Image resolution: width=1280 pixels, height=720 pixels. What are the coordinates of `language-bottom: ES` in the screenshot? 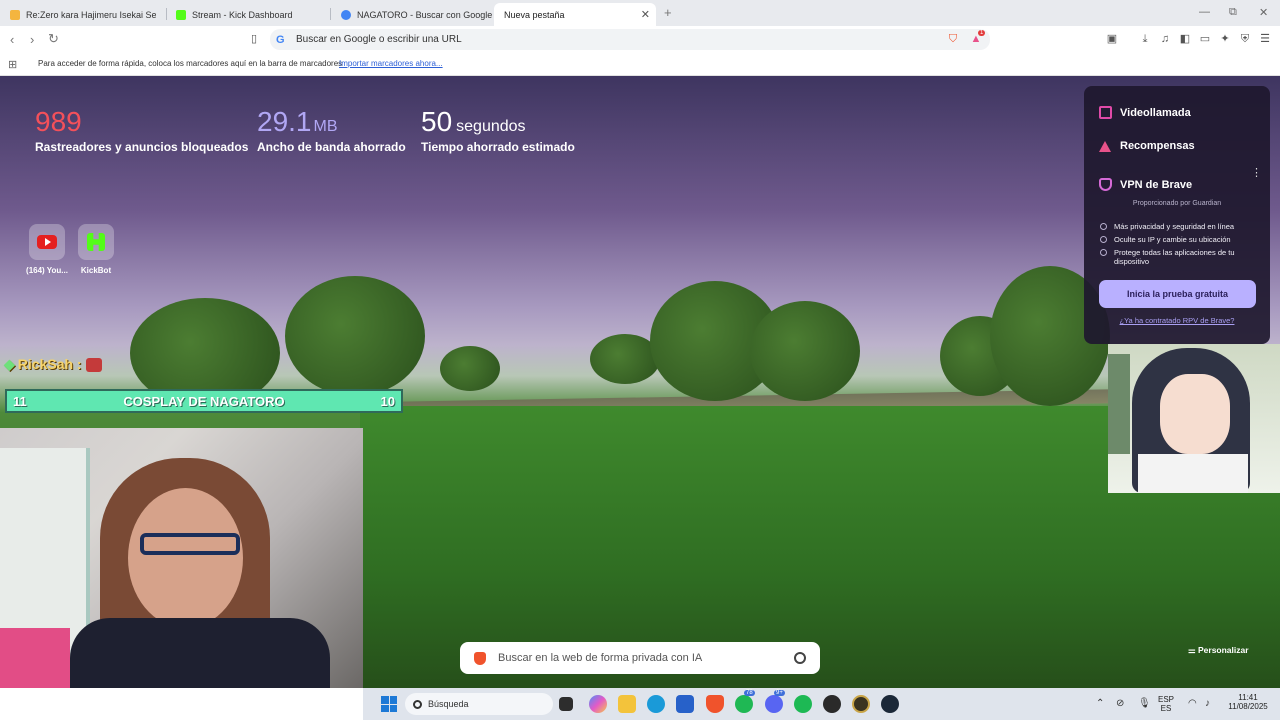 It's located at (1166, 708).